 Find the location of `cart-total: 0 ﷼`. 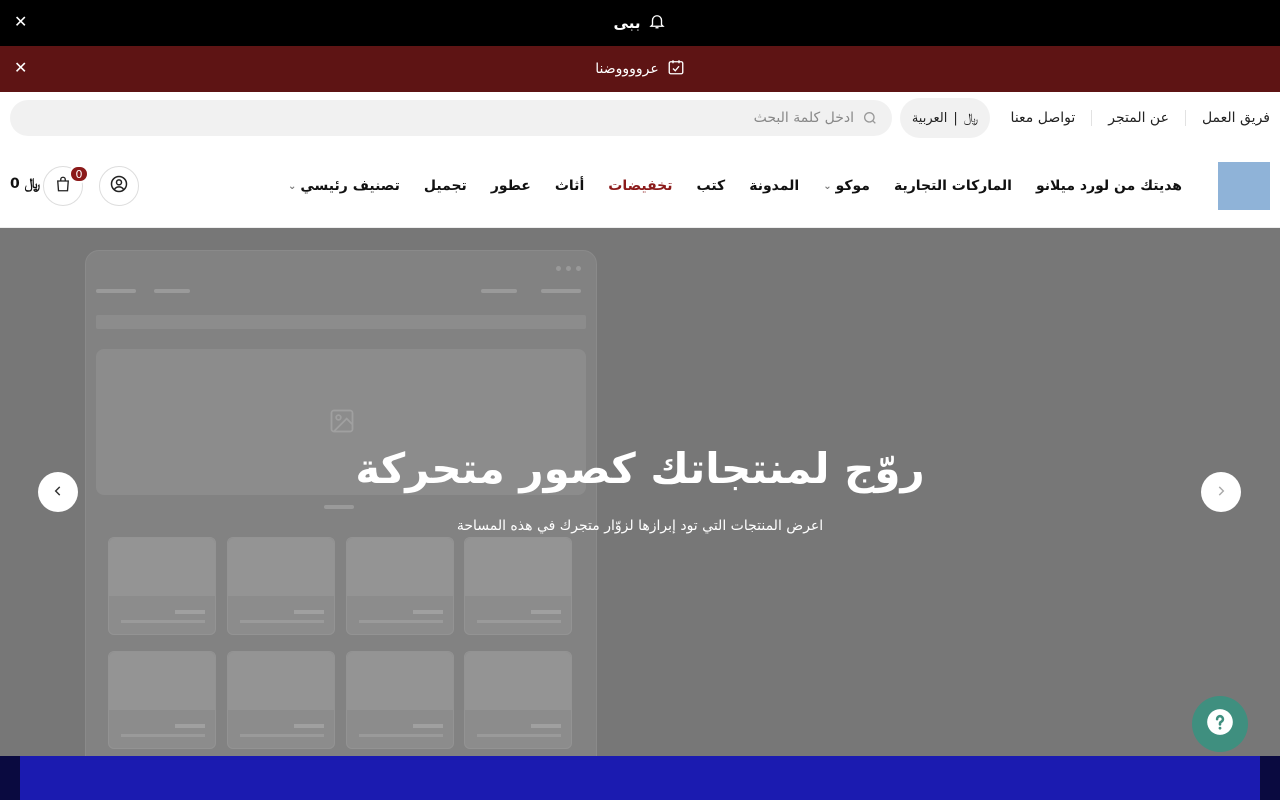

cart-total: 0 ﷼ is located at coordinates (25, 184).